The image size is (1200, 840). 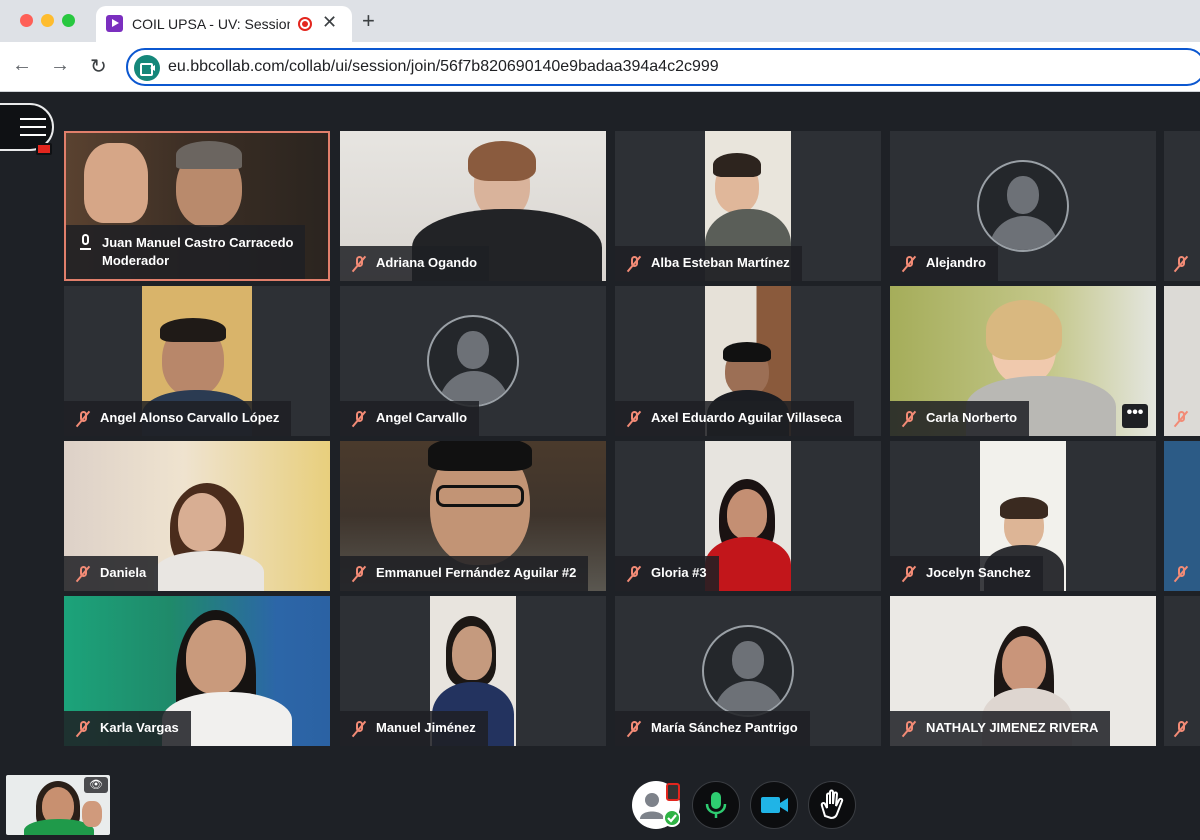 I want to click on participant-name-plate: Juan Manuel Castro Carracedo Moderador, so click(x=186, y=252).